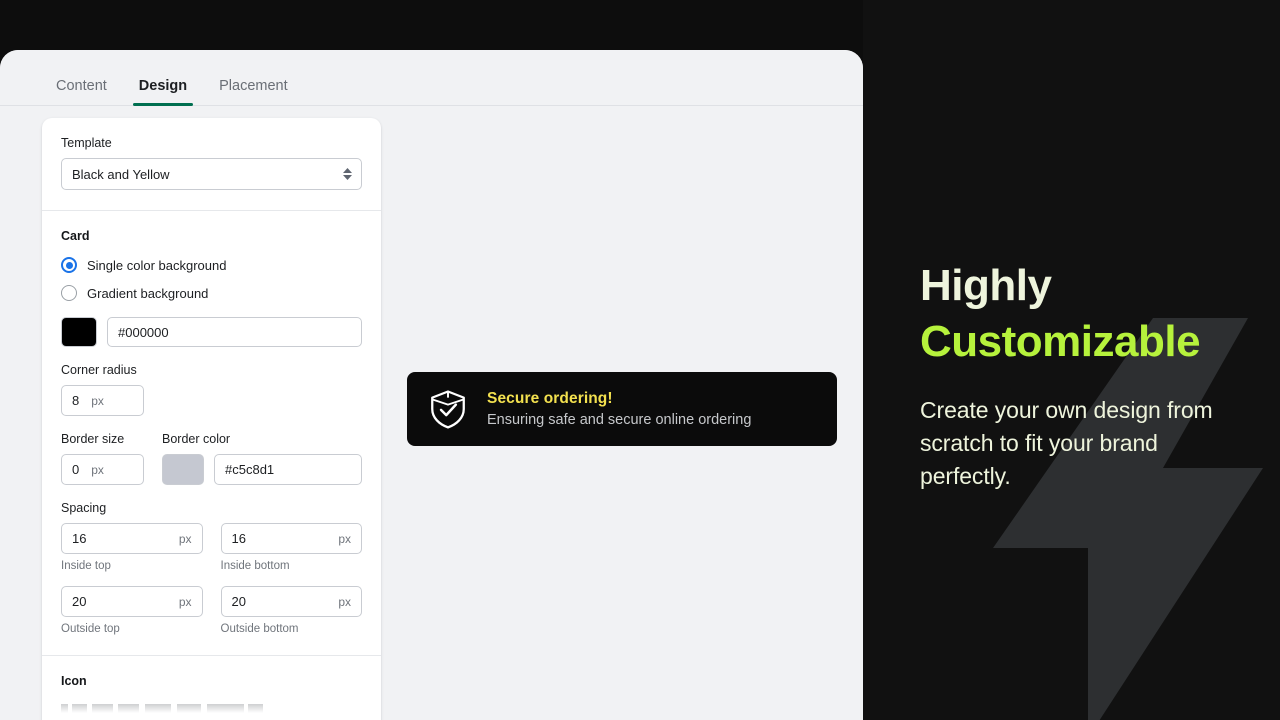 The height and width of the screenshot is (720, 1280). I want to click on inside-bottom-input: 16 px, so click(291, 538).